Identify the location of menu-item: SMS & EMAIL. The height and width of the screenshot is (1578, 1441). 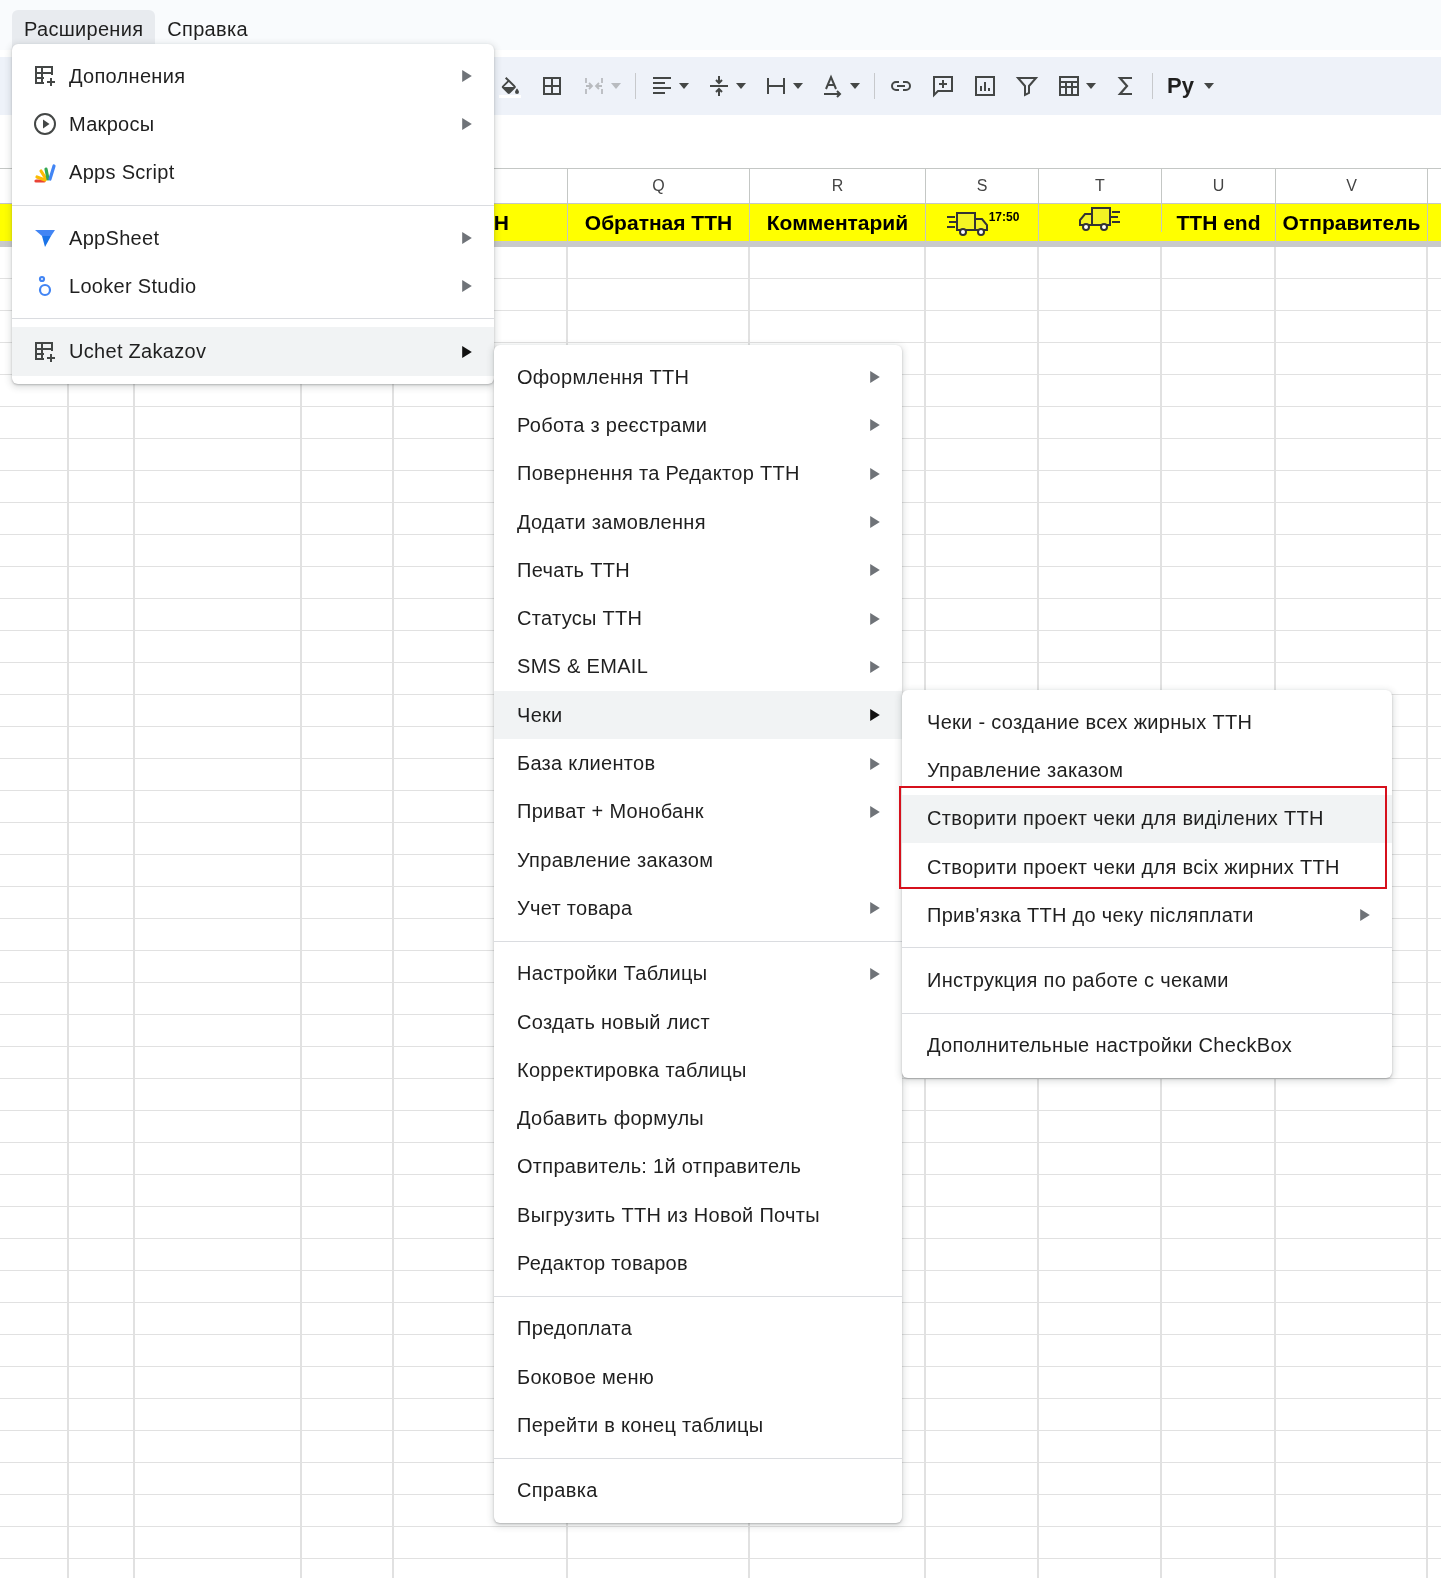
(698, 667).